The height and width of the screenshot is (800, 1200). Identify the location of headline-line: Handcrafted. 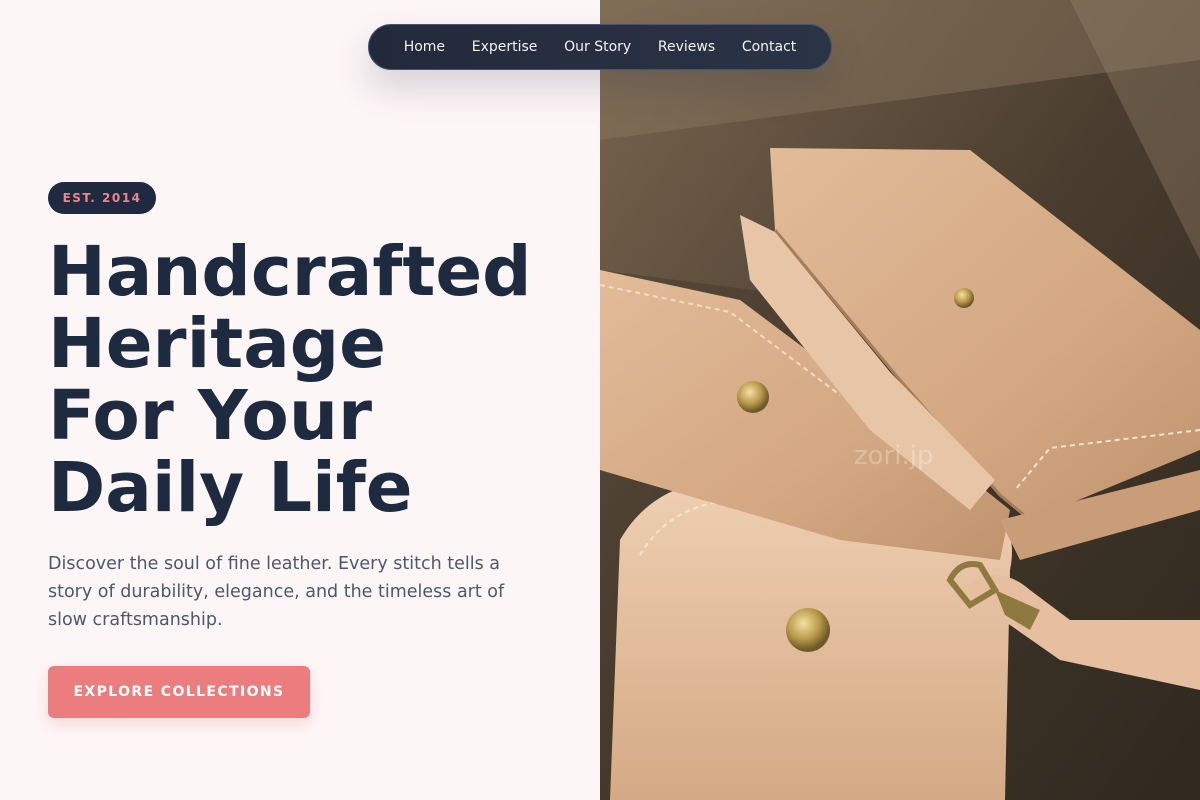
(290, 272).